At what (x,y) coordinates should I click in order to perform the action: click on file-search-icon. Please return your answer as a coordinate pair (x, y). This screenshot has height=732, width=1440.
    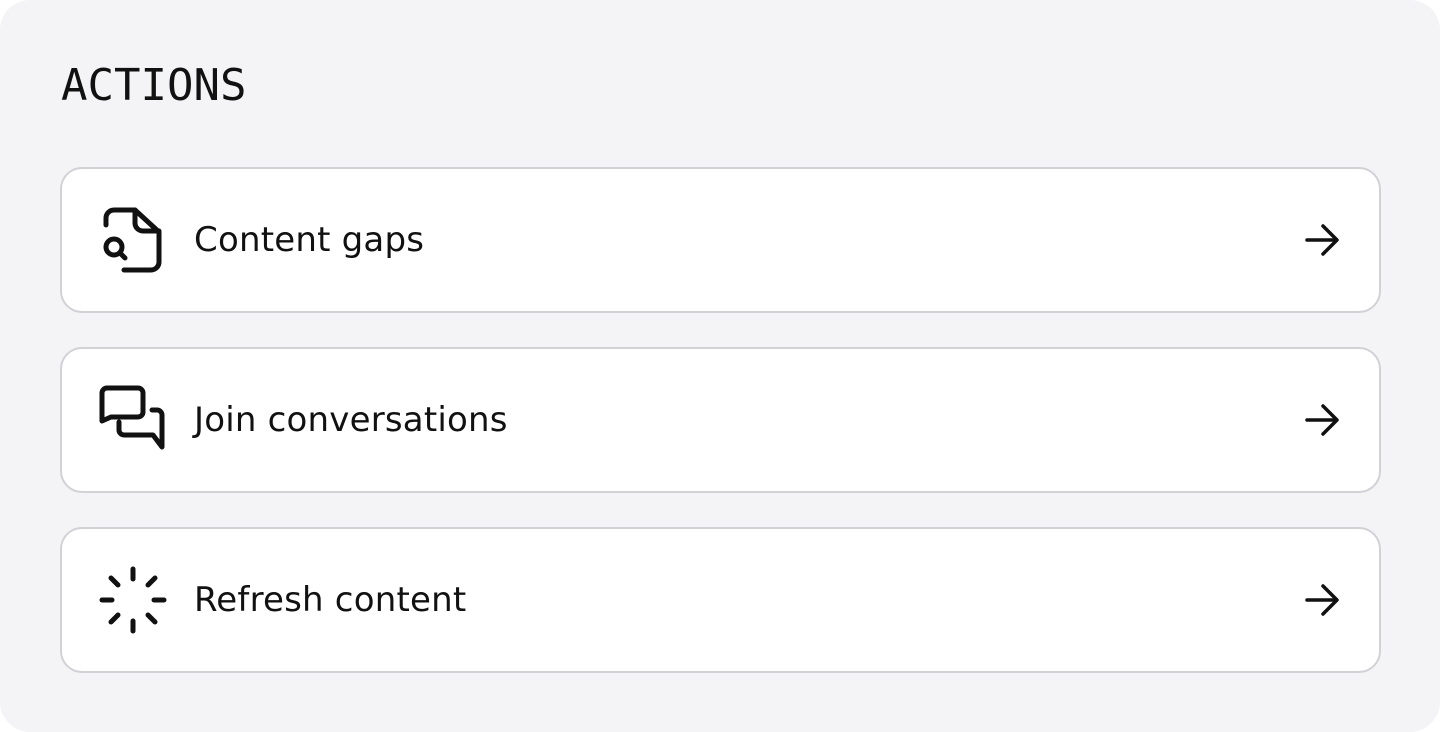
    Looking at the image, I should click on (133, 240).